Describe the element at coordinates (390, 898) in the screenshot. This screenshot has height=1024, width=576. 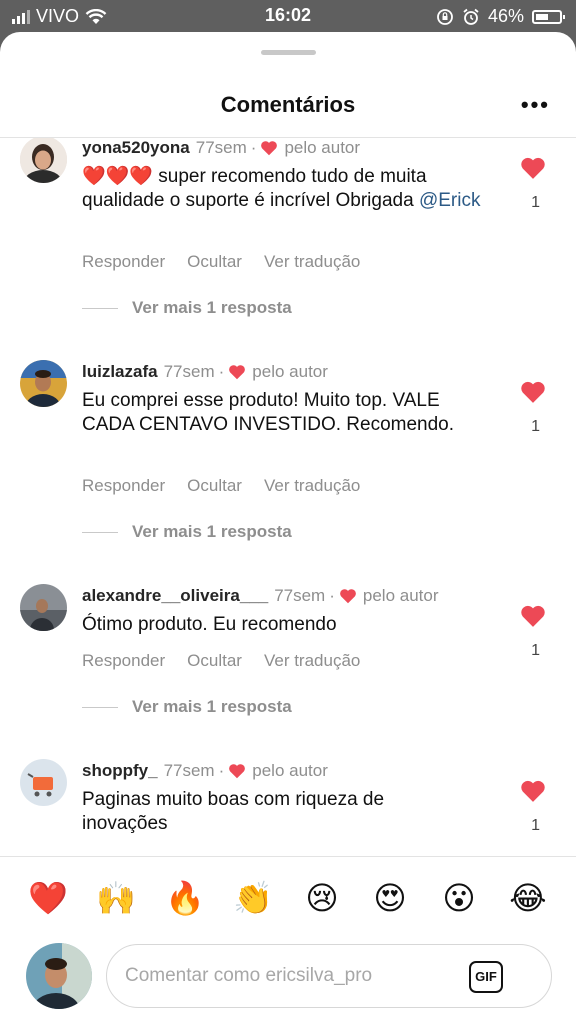
I see `heart-eyes-emoji-button: 😍` at that location.